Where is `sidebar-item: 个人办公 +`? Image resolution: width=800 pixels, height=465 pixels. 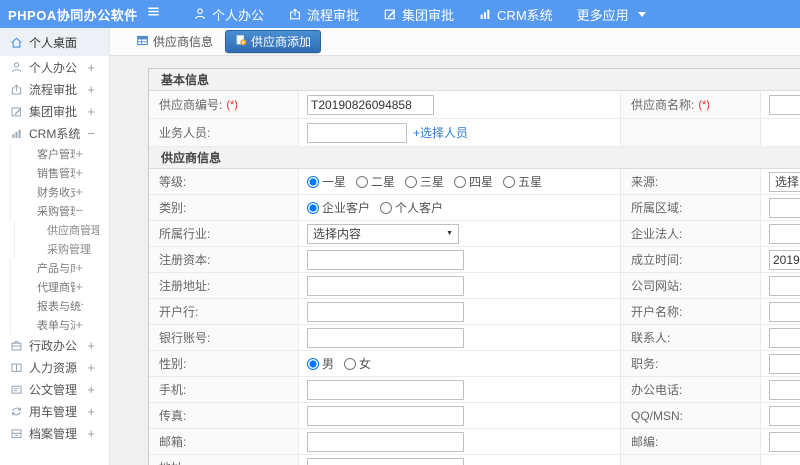
sidebar-item: 个人办公 + is located at coordinates (54, 67).